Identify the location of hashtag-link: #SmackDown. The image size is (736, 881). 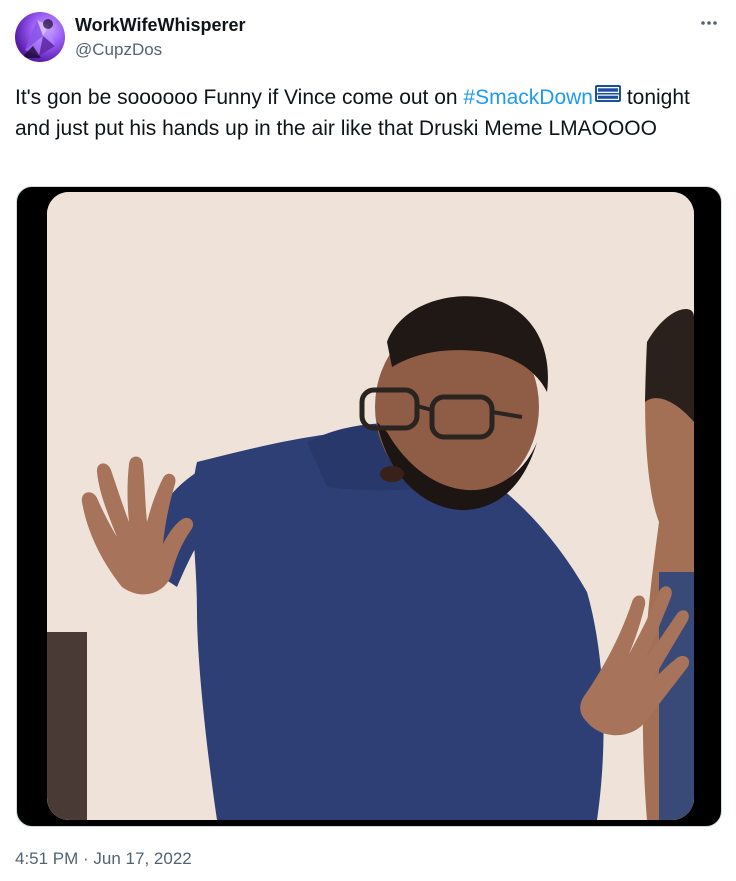
(528, 97).